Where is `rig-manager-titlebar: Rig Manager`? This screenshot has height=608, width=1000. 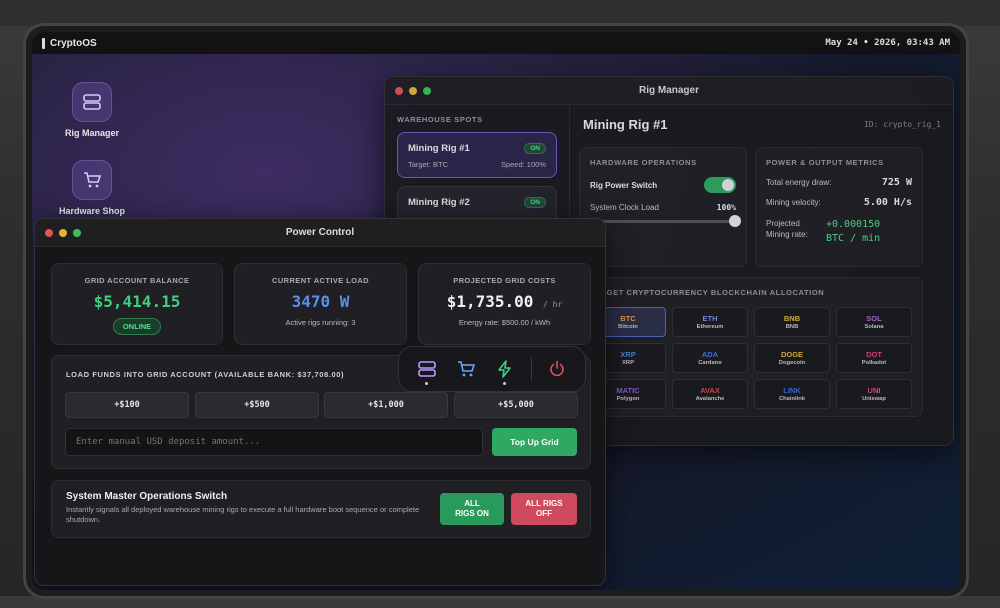
rig-manager-titlebar: Rig Manager is located at coordinates (669, 91).